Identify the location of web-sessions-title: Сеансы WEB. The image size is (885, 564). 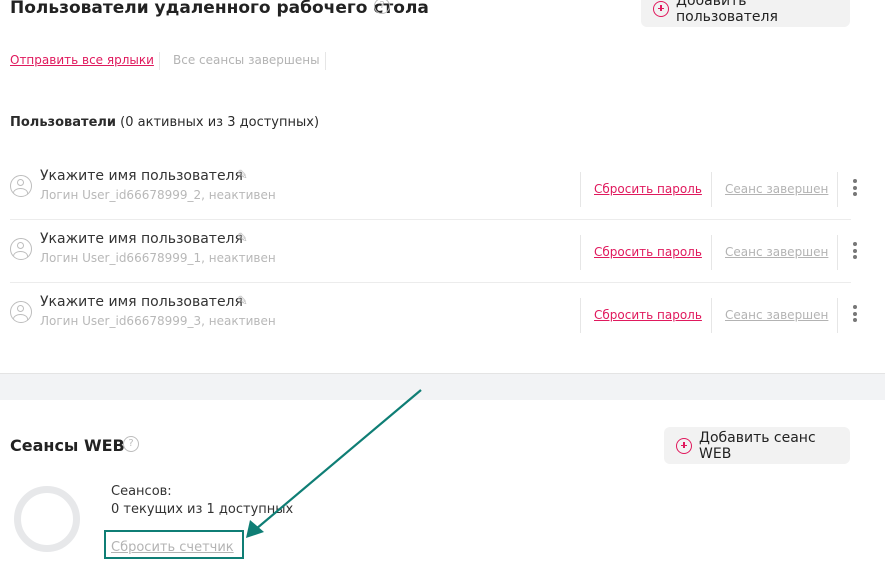
(67, 445).